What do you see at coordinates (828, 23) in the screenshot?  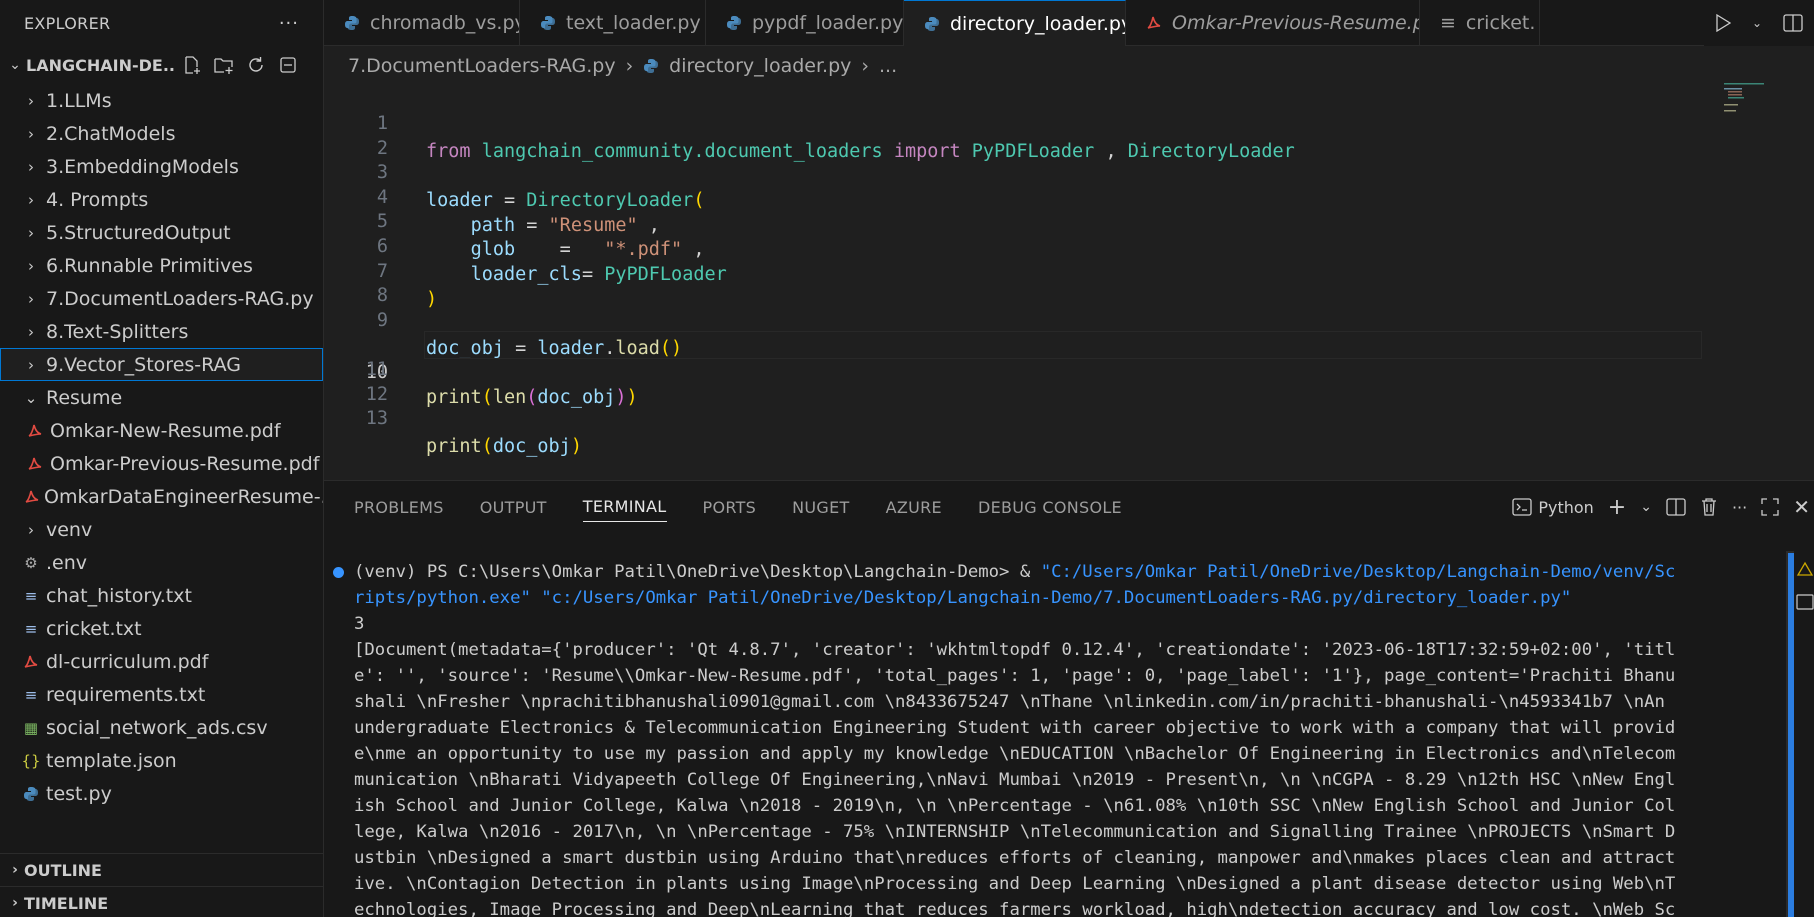 I see `tab-label: pypdf_loader.py` at bounding box center [828, 23].